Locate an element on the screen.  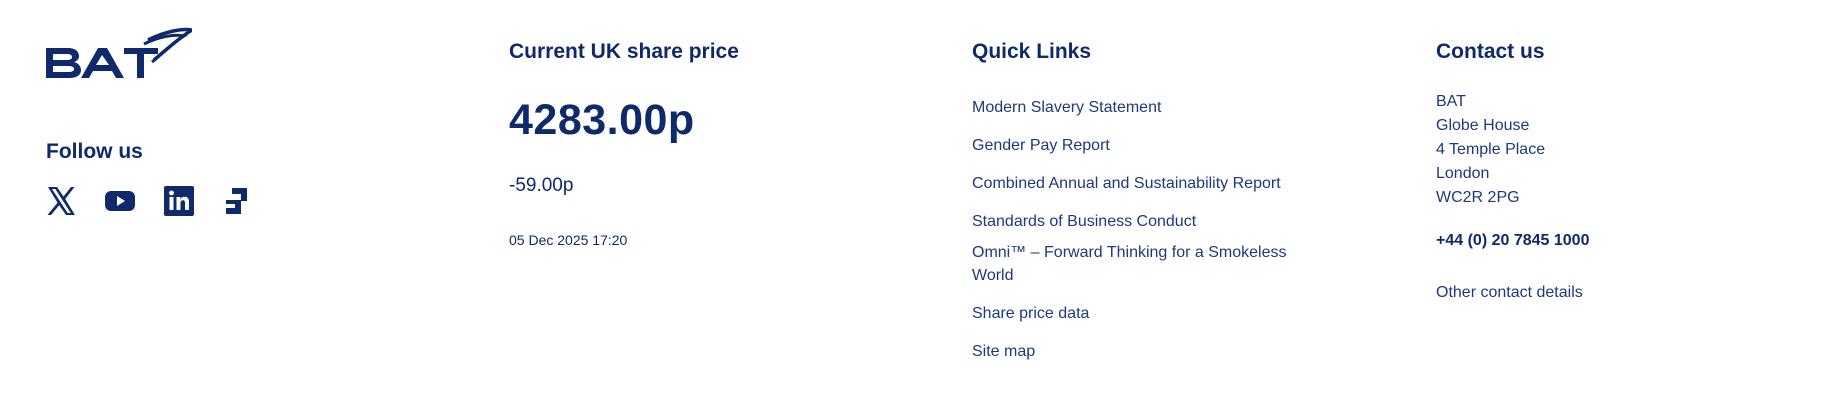
address-line: 4 Temple Place is located at coordinates (1491, 149).